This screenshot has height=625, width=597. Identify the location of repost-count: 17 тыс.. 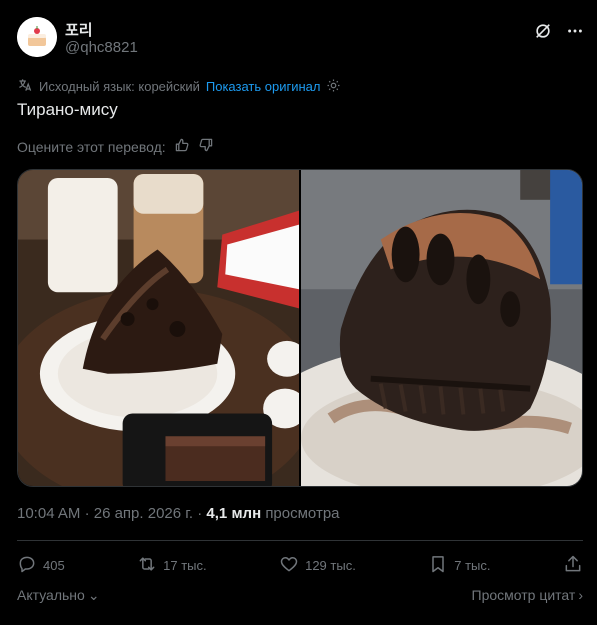
(185, 565).